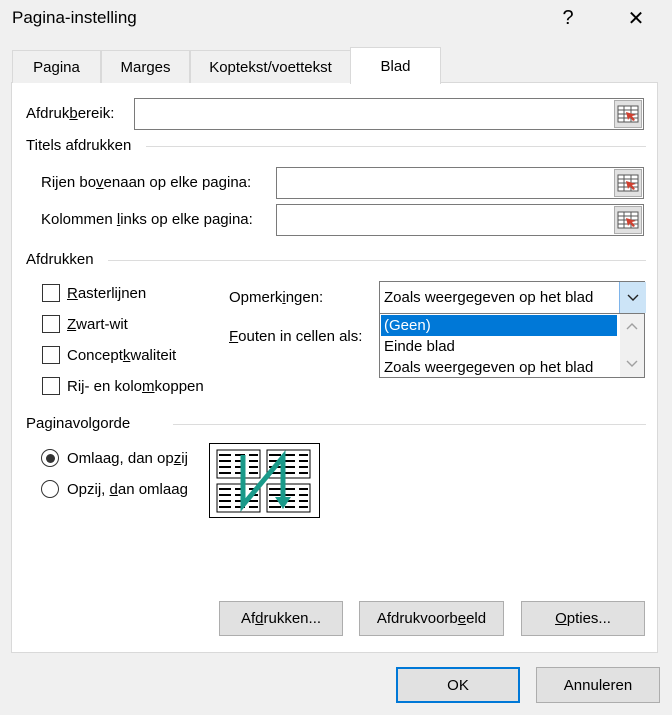 This screenshot has height=715, width=672. I want to click on close-button: ✕, so click(636, 18).